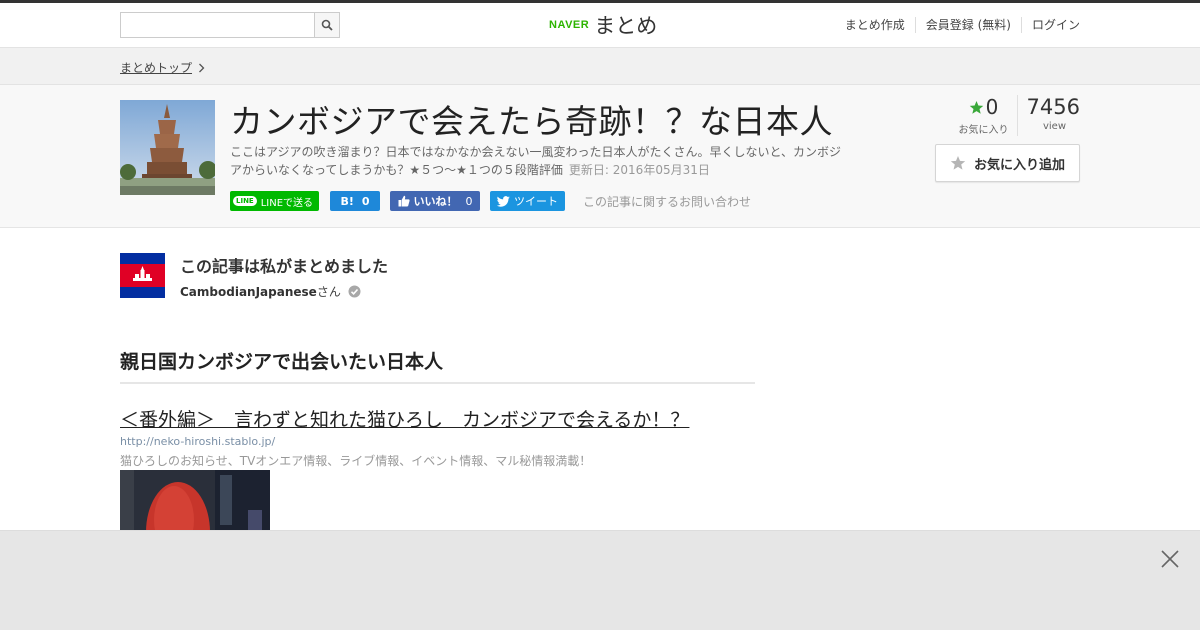 The width and height of the screenshot is (1200, 630). I want to click on link-card-description: 猫ひろしのお知らせ、TVオンエア情報、ライブ情報、イベント情報、マル秘情報満載！, so click(356, 461).